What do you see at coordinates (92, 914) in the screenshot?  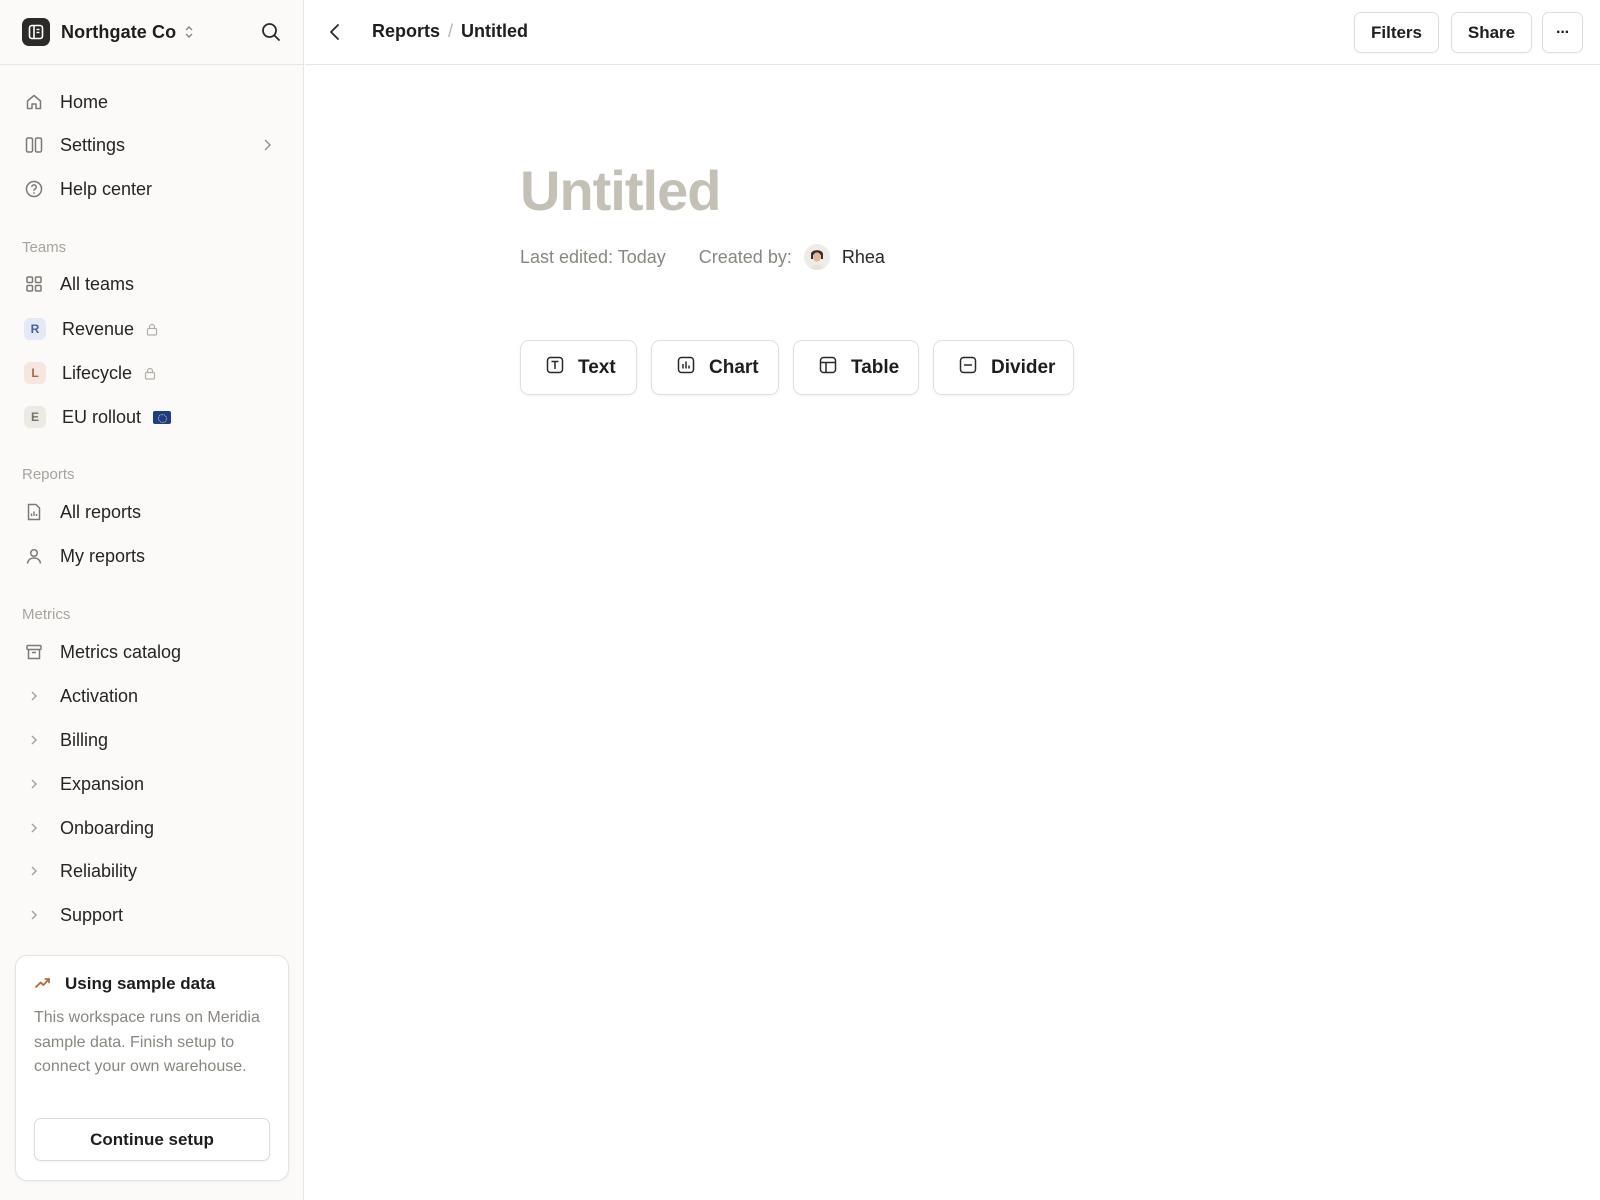 I see `sidebar-item-label: Support` at bounding box center [92, 914].